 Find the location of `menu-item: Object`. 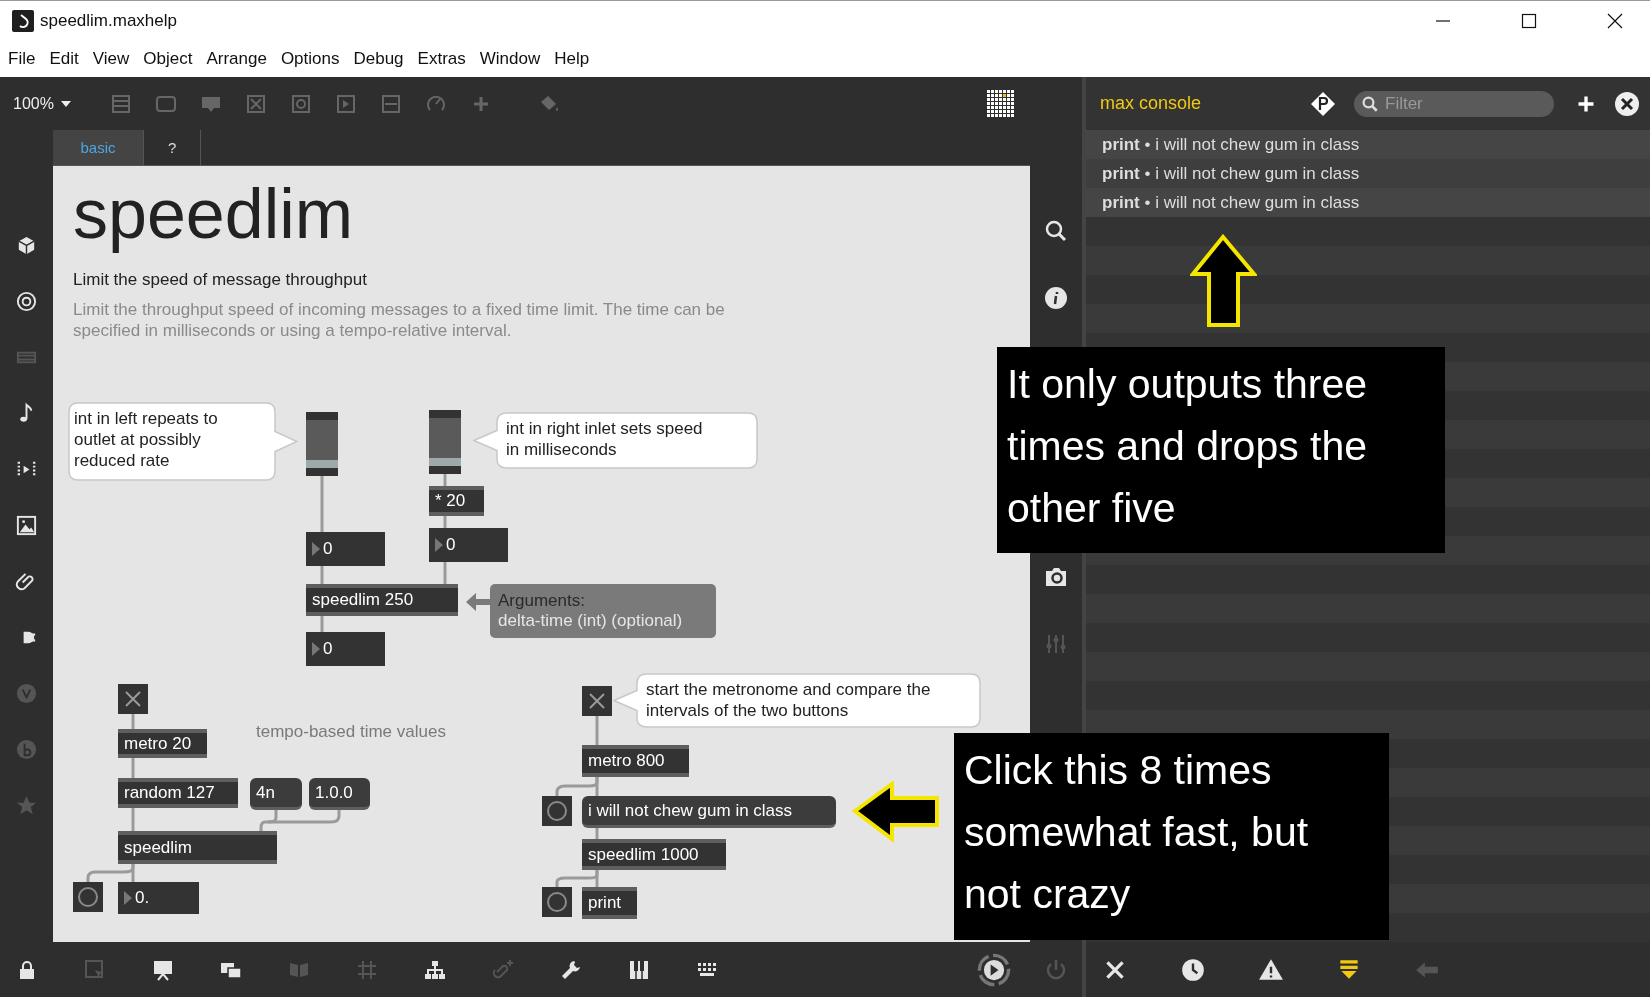

menu-item: Object is located at coordinates (168, 58).